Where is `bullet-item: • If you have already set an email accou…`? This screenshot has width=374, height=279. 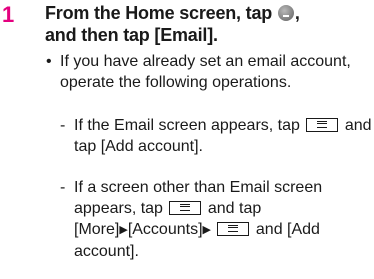
bullet-item: • If you have already set an email accou… is located at coordinates (208, 72).